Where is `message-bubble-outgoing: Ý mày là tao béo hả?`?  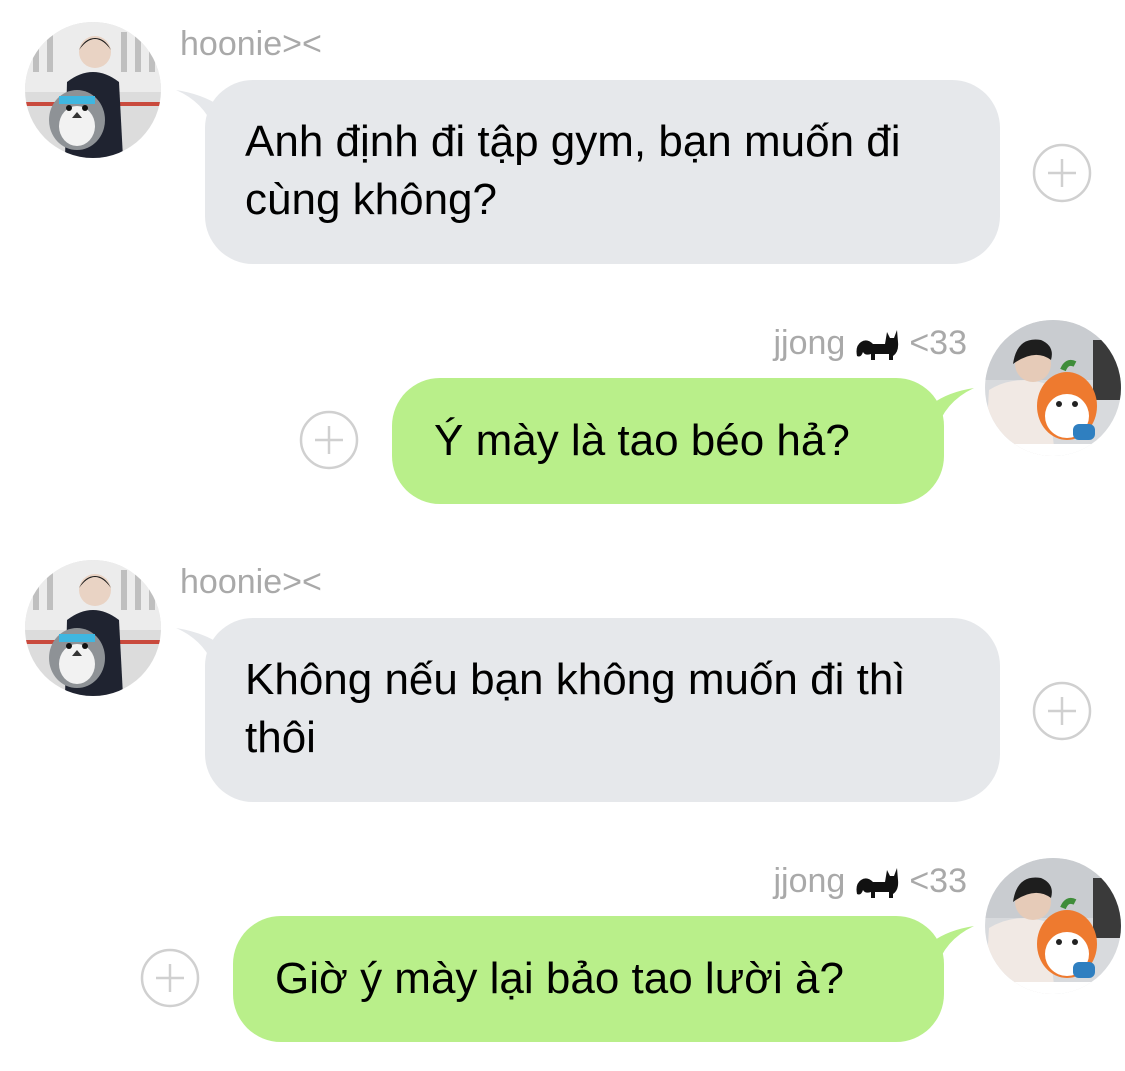 message-bubble-outgoing: Ý mày là tao béo hả? is located at coordinates (668, 441).